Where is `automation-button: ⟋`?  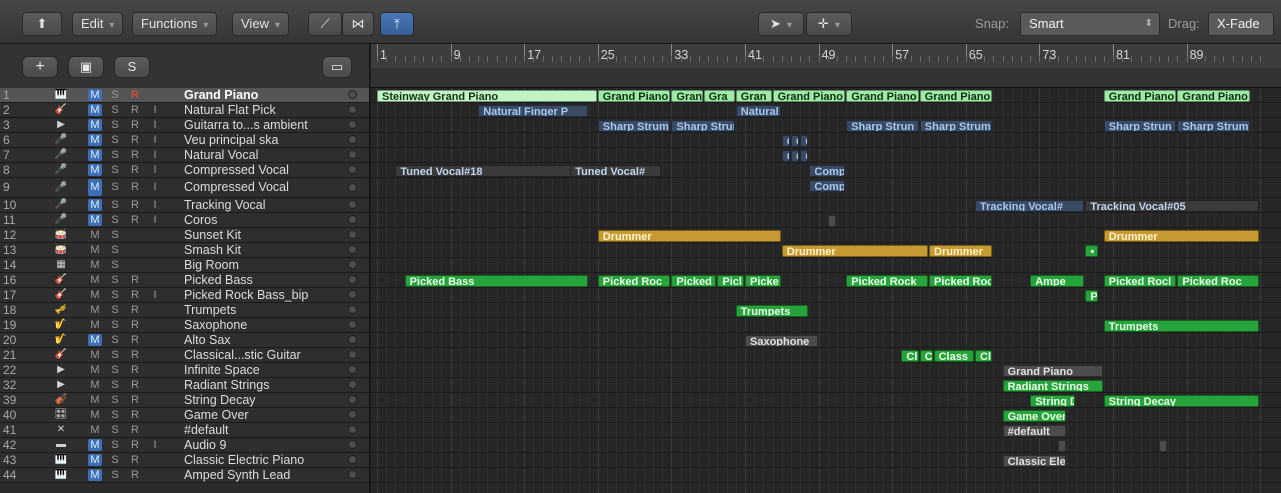
automation-button: ⟋ is located at coordinates (325, 24).